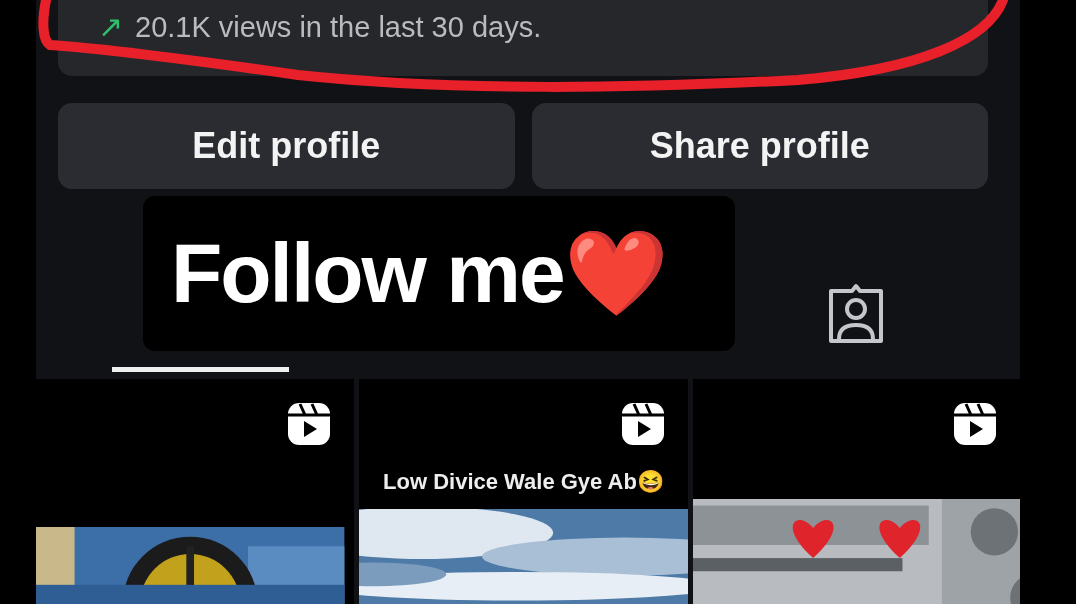 This screenshot has width=1076, height=604. What do you see at coordinates (338, 27) in the screenshot?
I see `views-summary: 20.1K views in the last 30 days.` at bounding box center [338, 27].